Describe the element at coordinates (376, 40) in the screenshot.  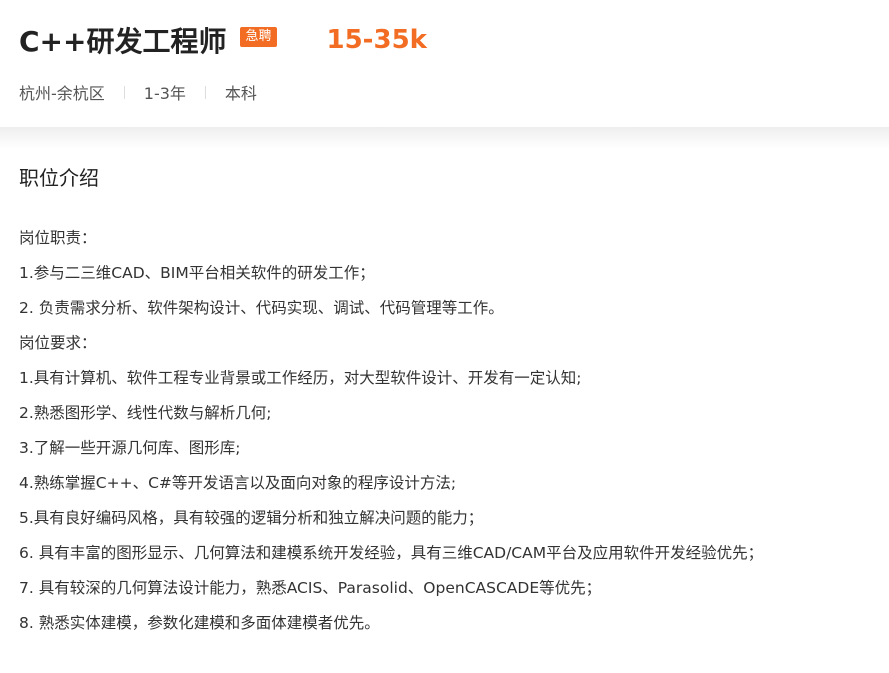
I see `salary-range: 15-35k` at that location.